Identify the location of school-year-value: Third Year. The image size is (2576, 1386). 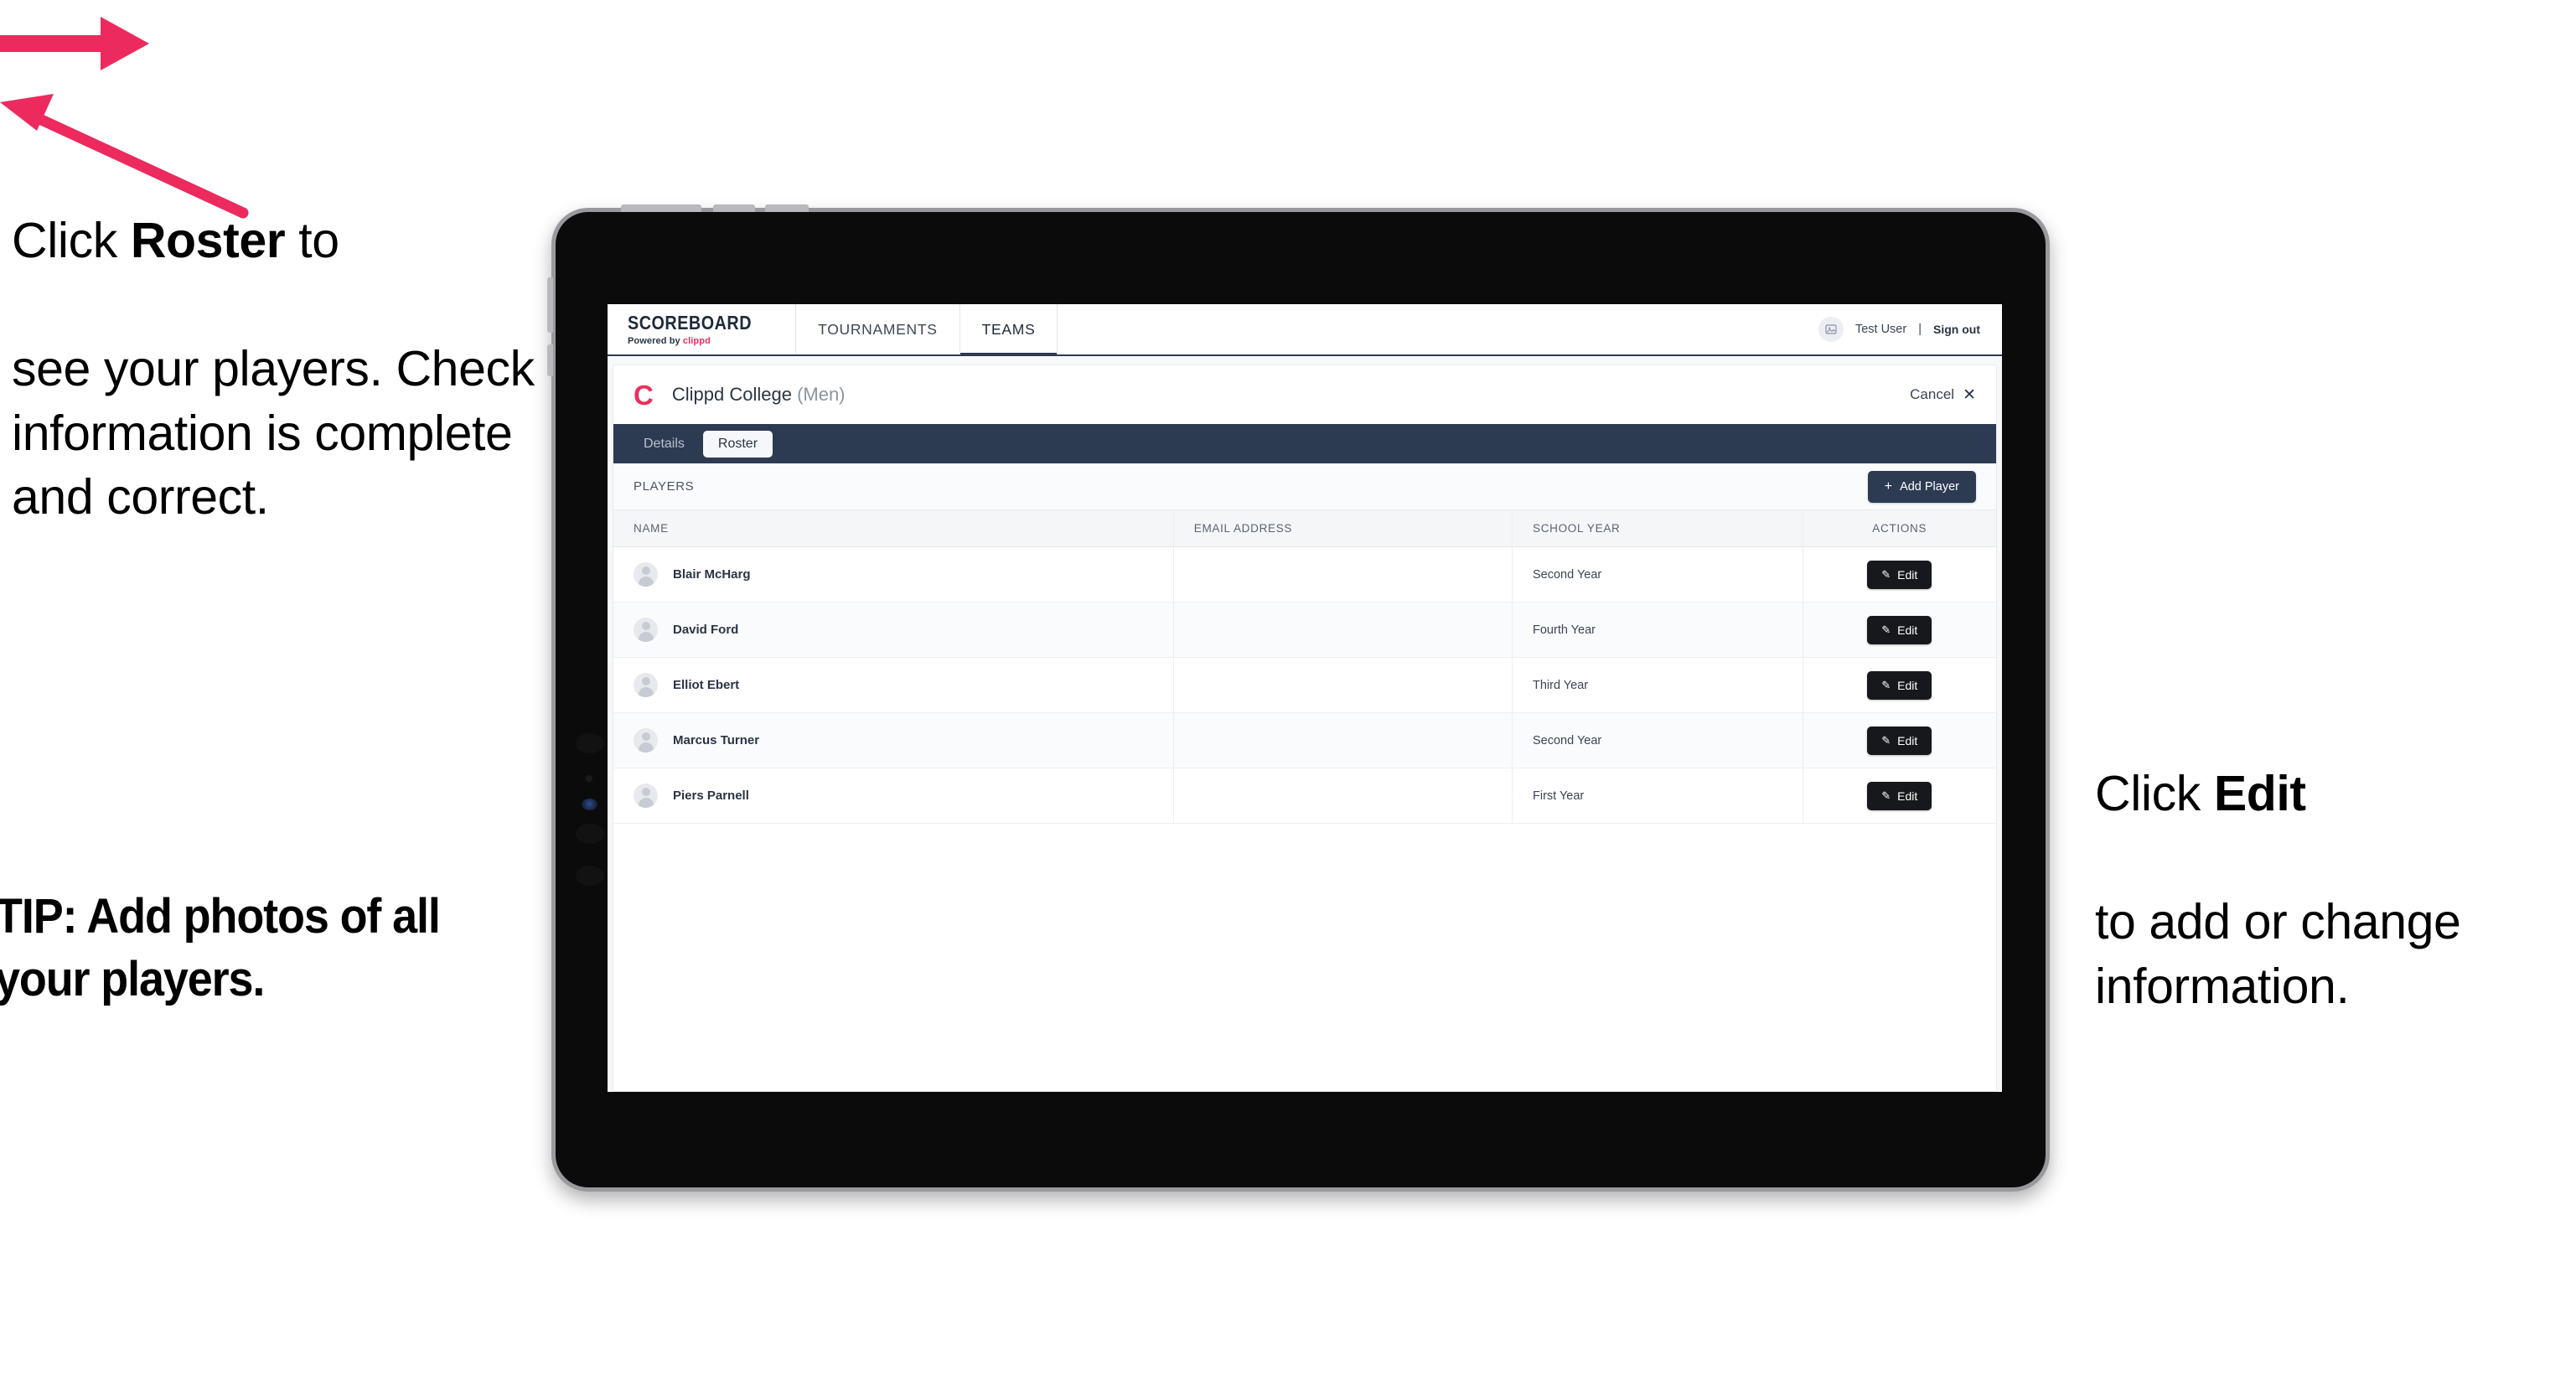
(1561, 685).